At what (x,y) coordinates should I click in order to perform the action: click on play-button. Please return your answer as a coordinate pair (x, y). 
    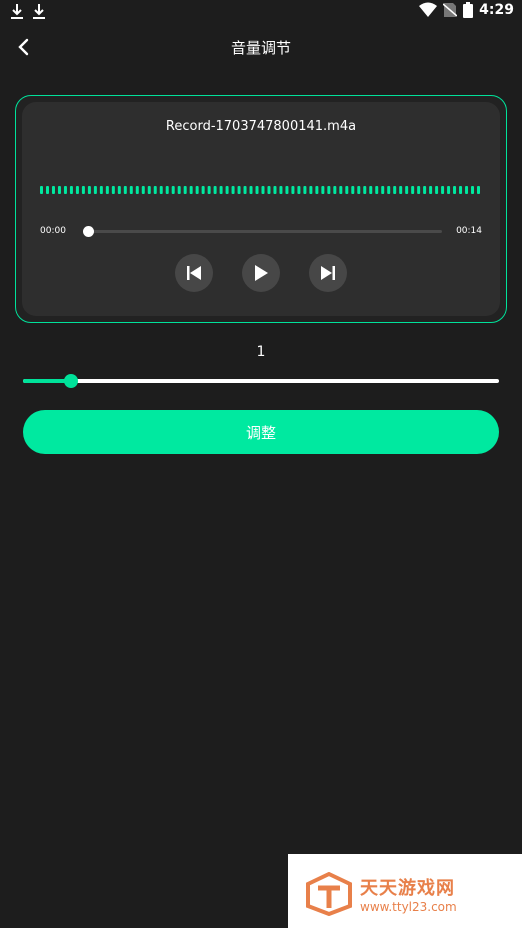
    Looking at the image, I should click on (261, 273).